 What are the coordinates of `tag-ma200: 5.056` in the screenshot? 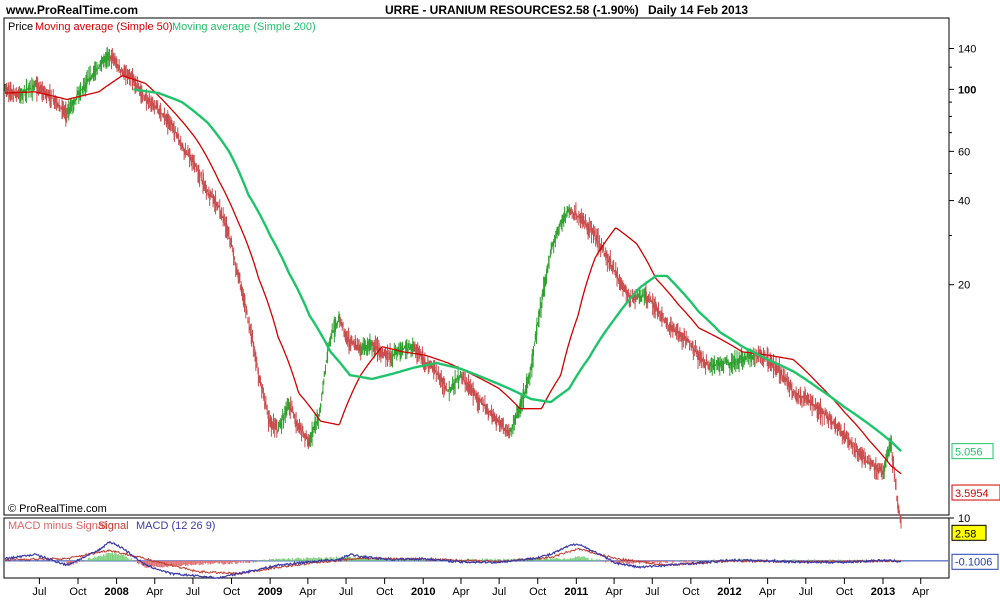 It's located at (969, 453).